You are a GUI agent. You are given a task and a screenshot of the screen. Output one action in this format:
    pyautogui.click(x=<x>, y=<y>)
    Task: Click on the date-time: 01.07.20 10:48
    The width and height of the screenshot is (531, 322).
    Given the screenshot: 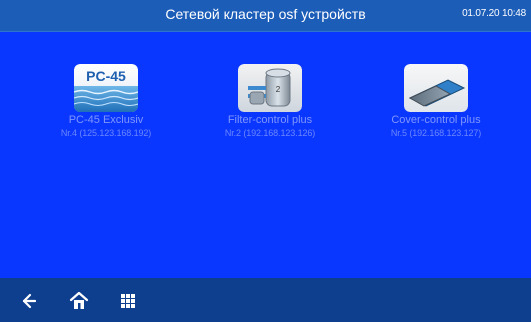 What is the action you would take?
    pyautogui.click(x=494, y=13)
    